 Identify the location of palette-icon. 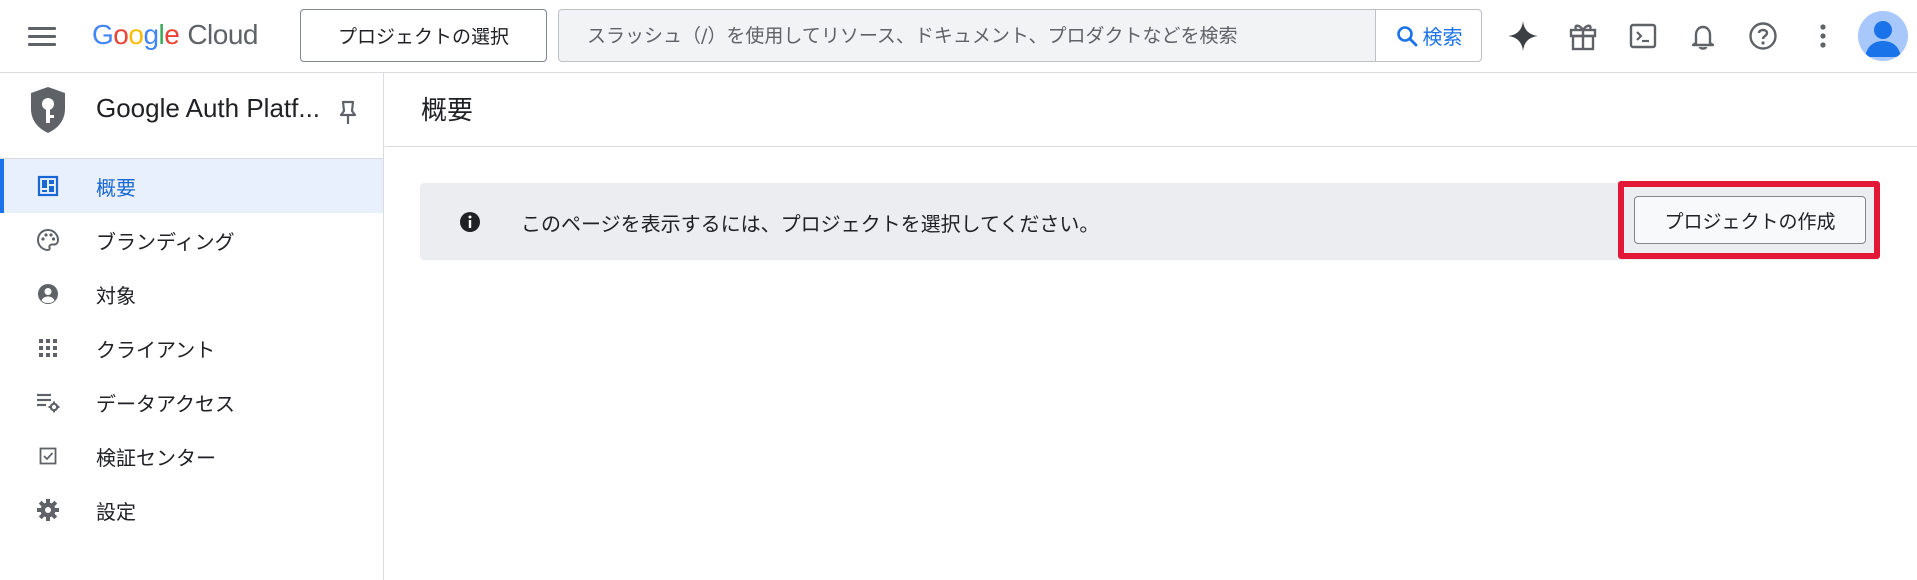
(48, 240).